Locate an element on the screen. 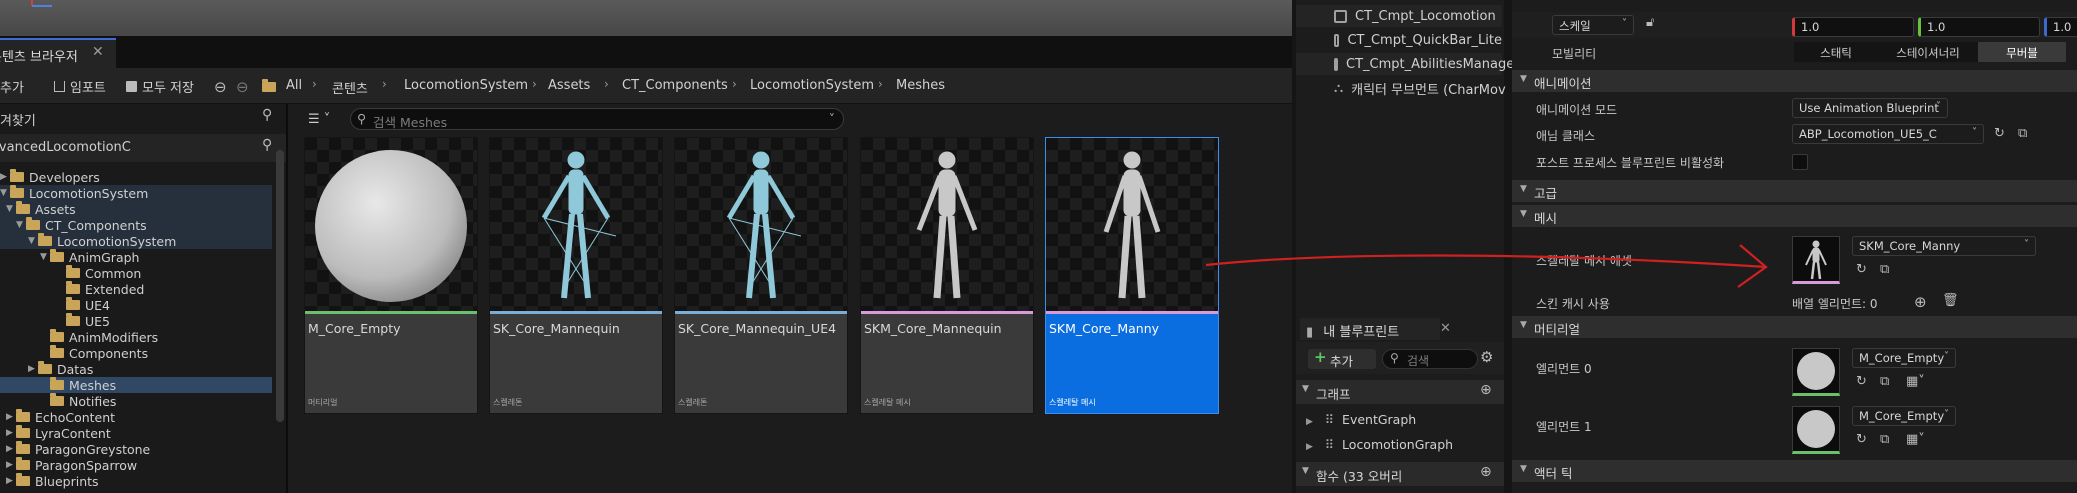  breadcrumb-all: All is located at coordinates (294, 85).